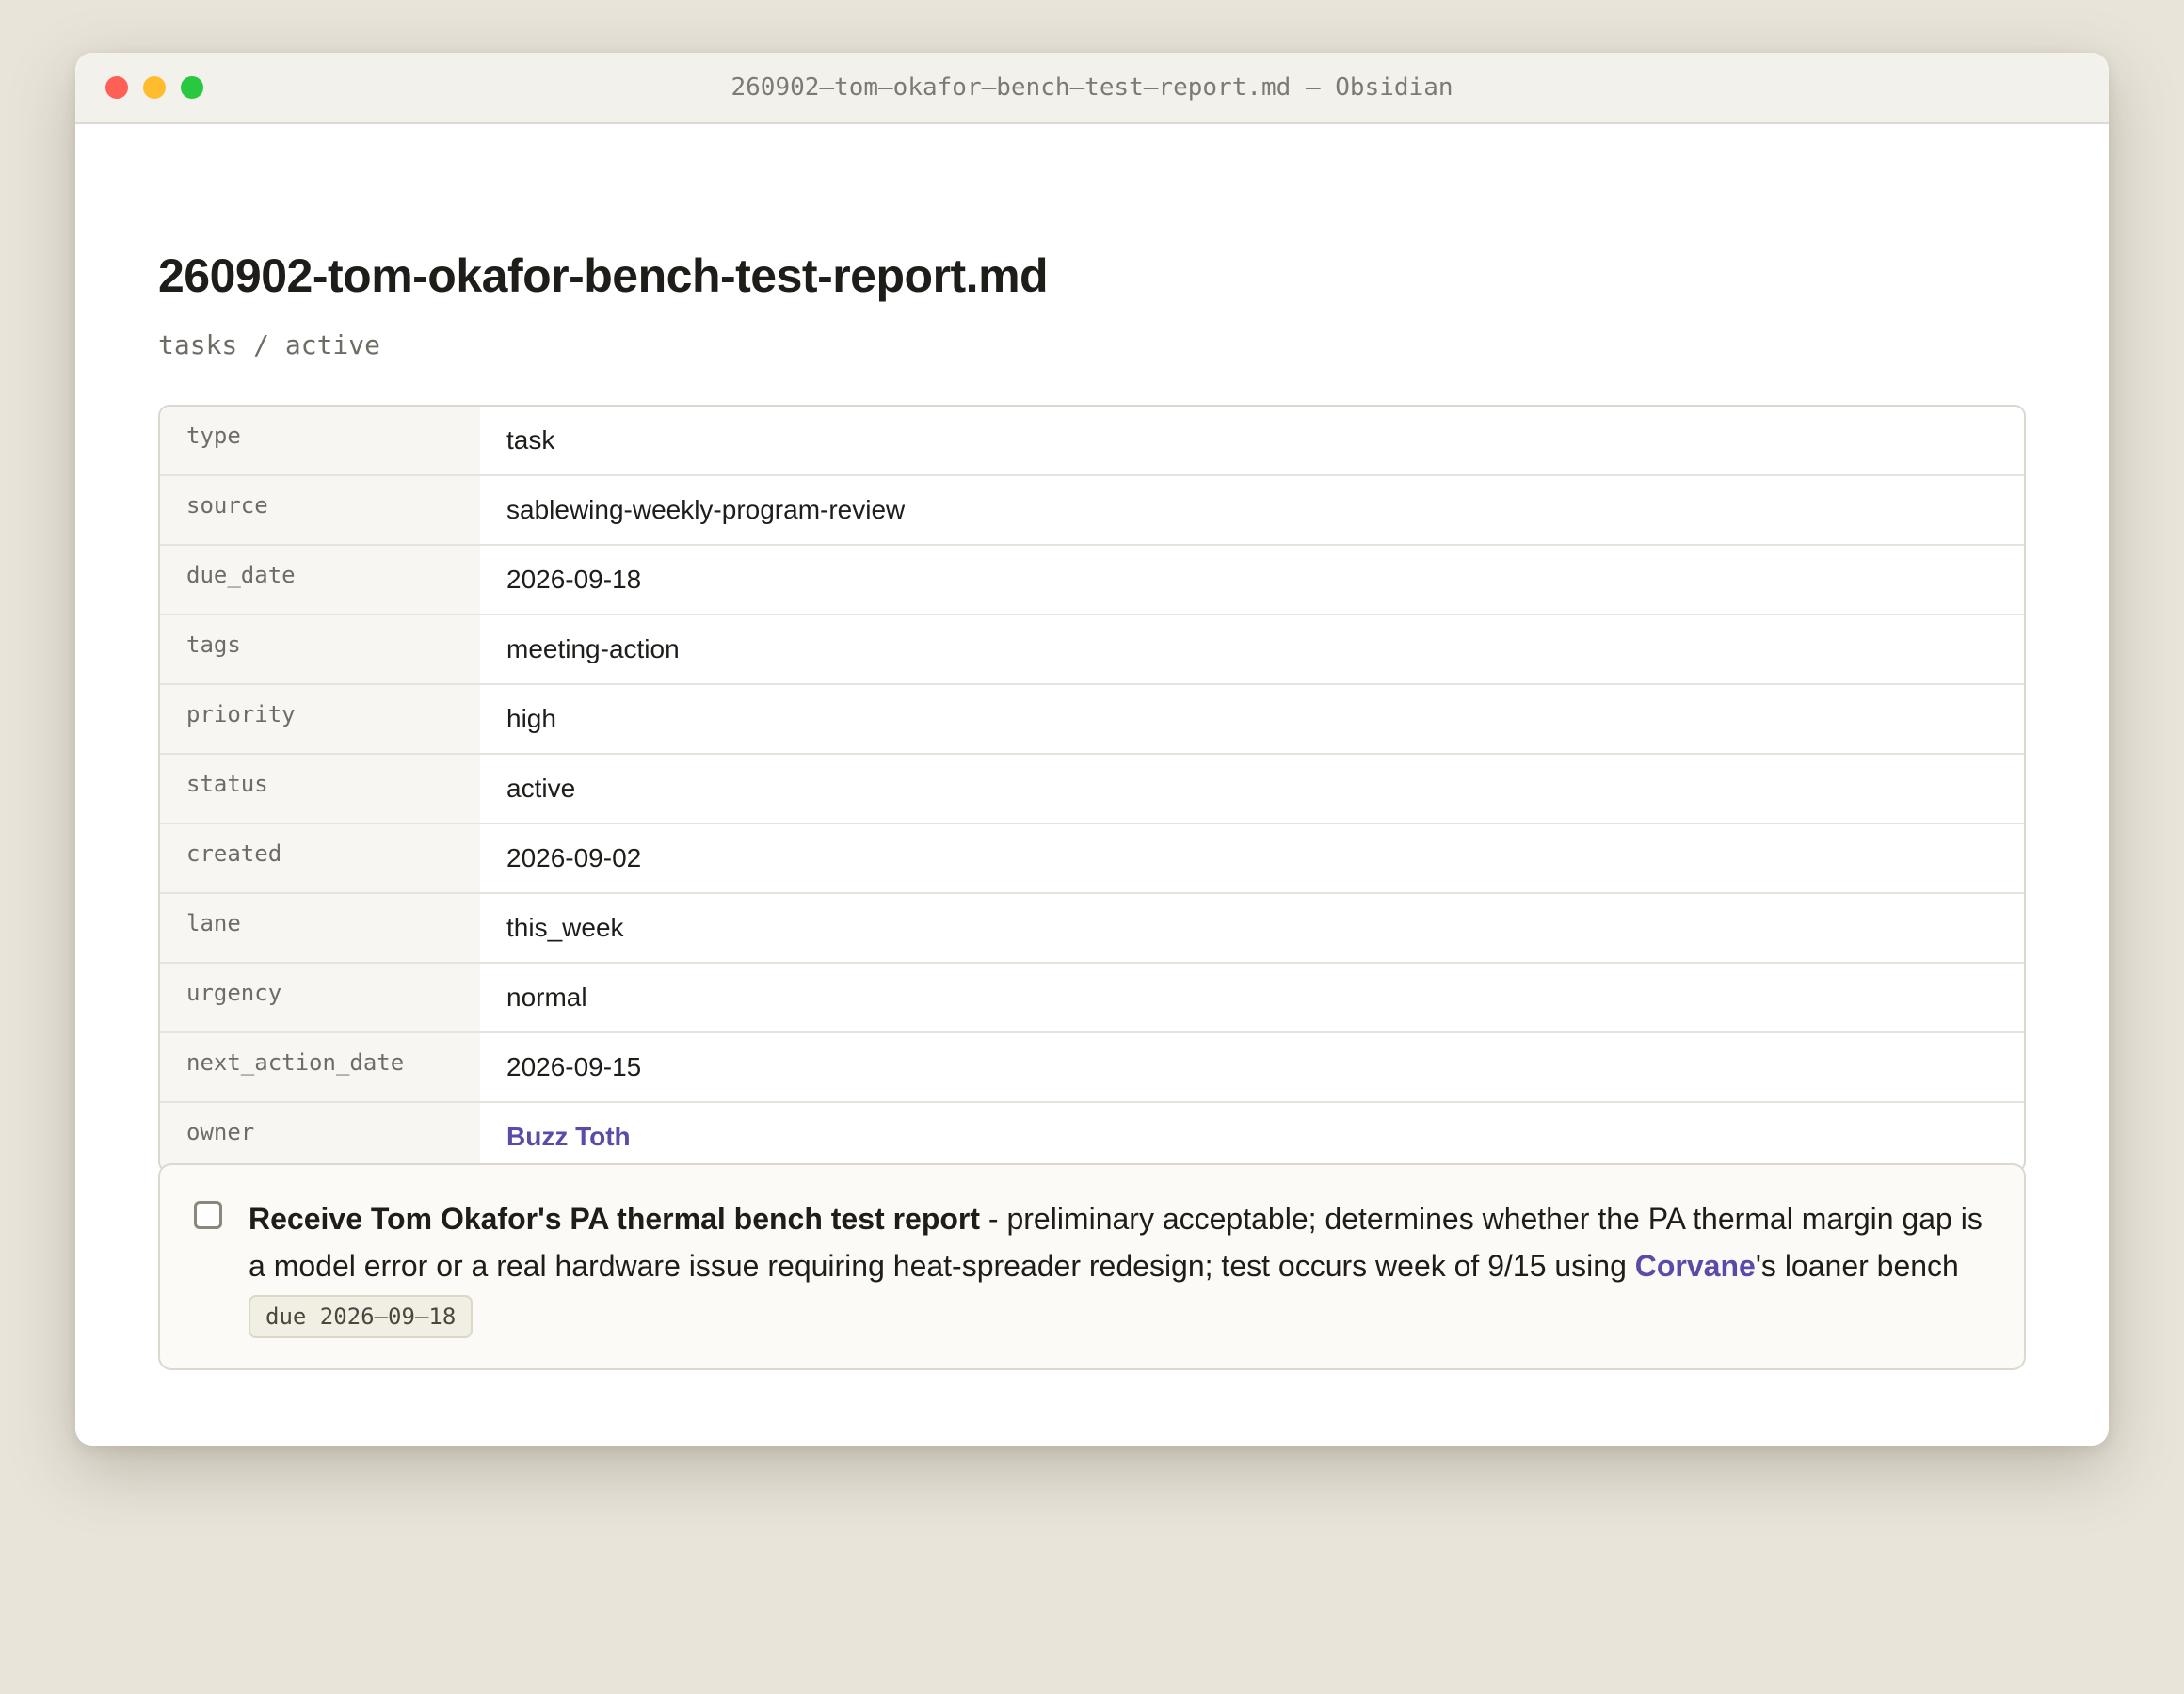 This screenshot has width=2184, height=1694. Describe the element at coordinates (269, 344) in the screenshot. I see `breadcrumb: tasks / active` at that location.